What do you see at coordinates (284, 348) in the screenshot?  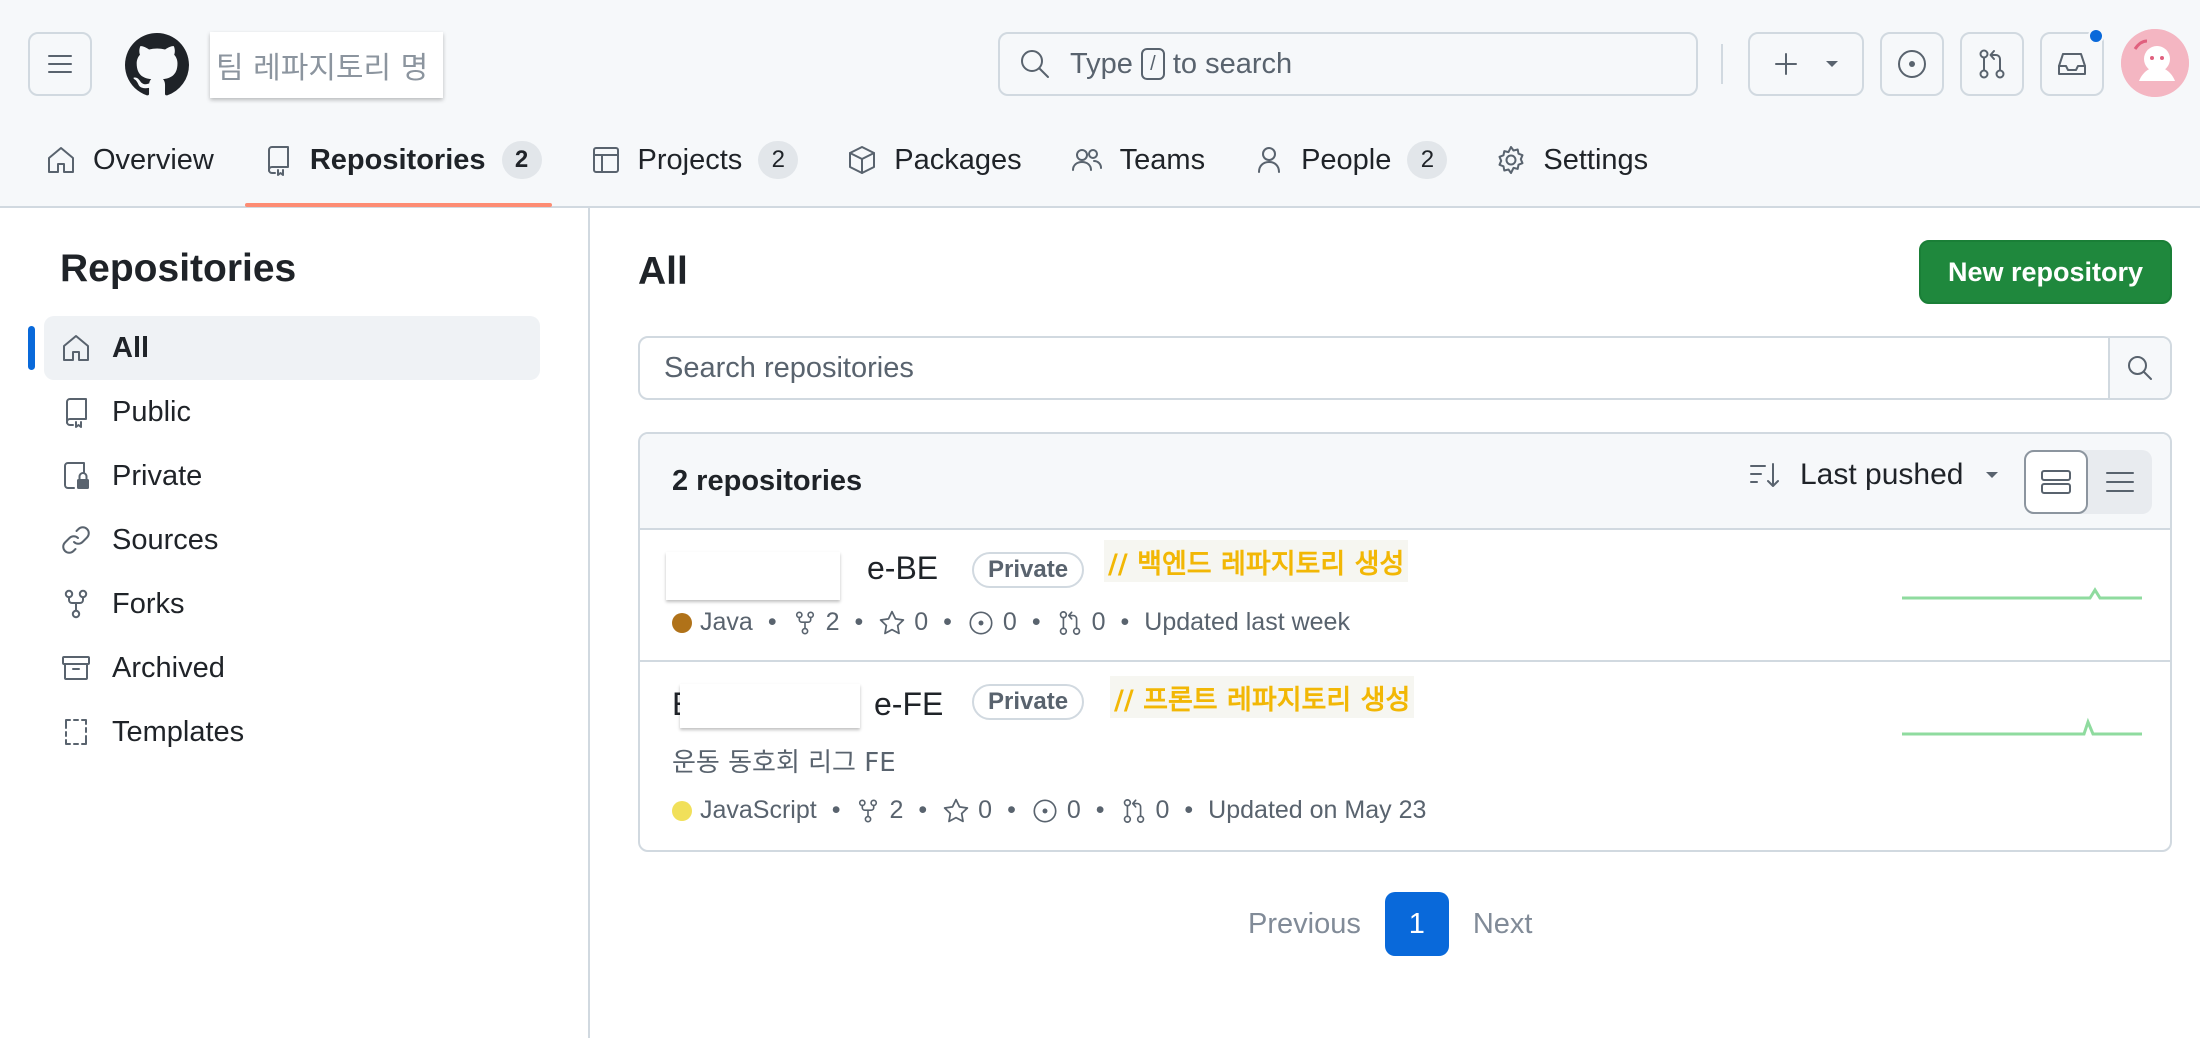 I see `sidebar-item-all: All` at bounding box center [284, 348].